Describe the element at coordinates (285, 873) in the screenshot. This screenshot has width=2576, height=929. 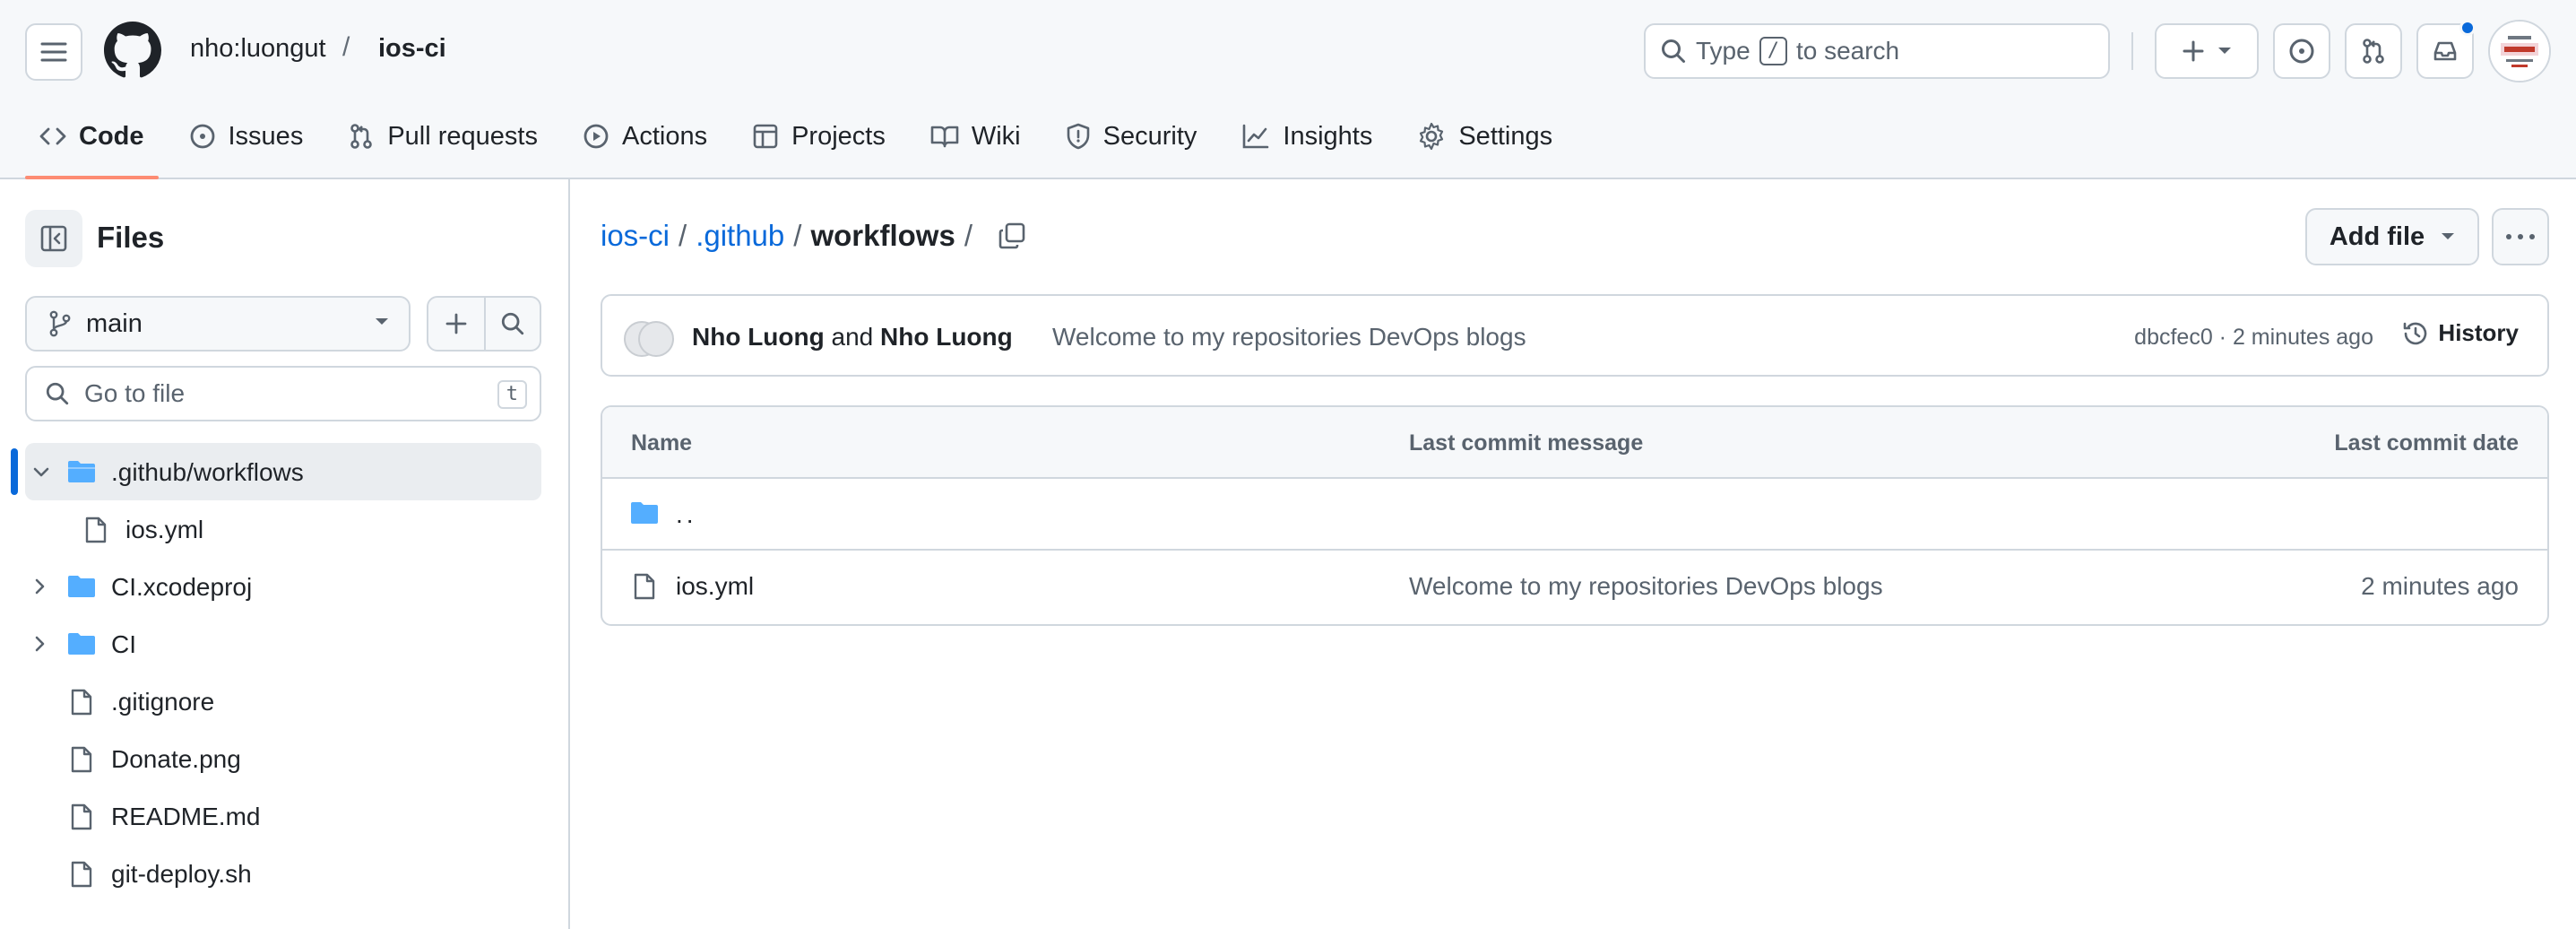
I see `tree-item-git-deploy-sh: git-deploy.sh` at that location.